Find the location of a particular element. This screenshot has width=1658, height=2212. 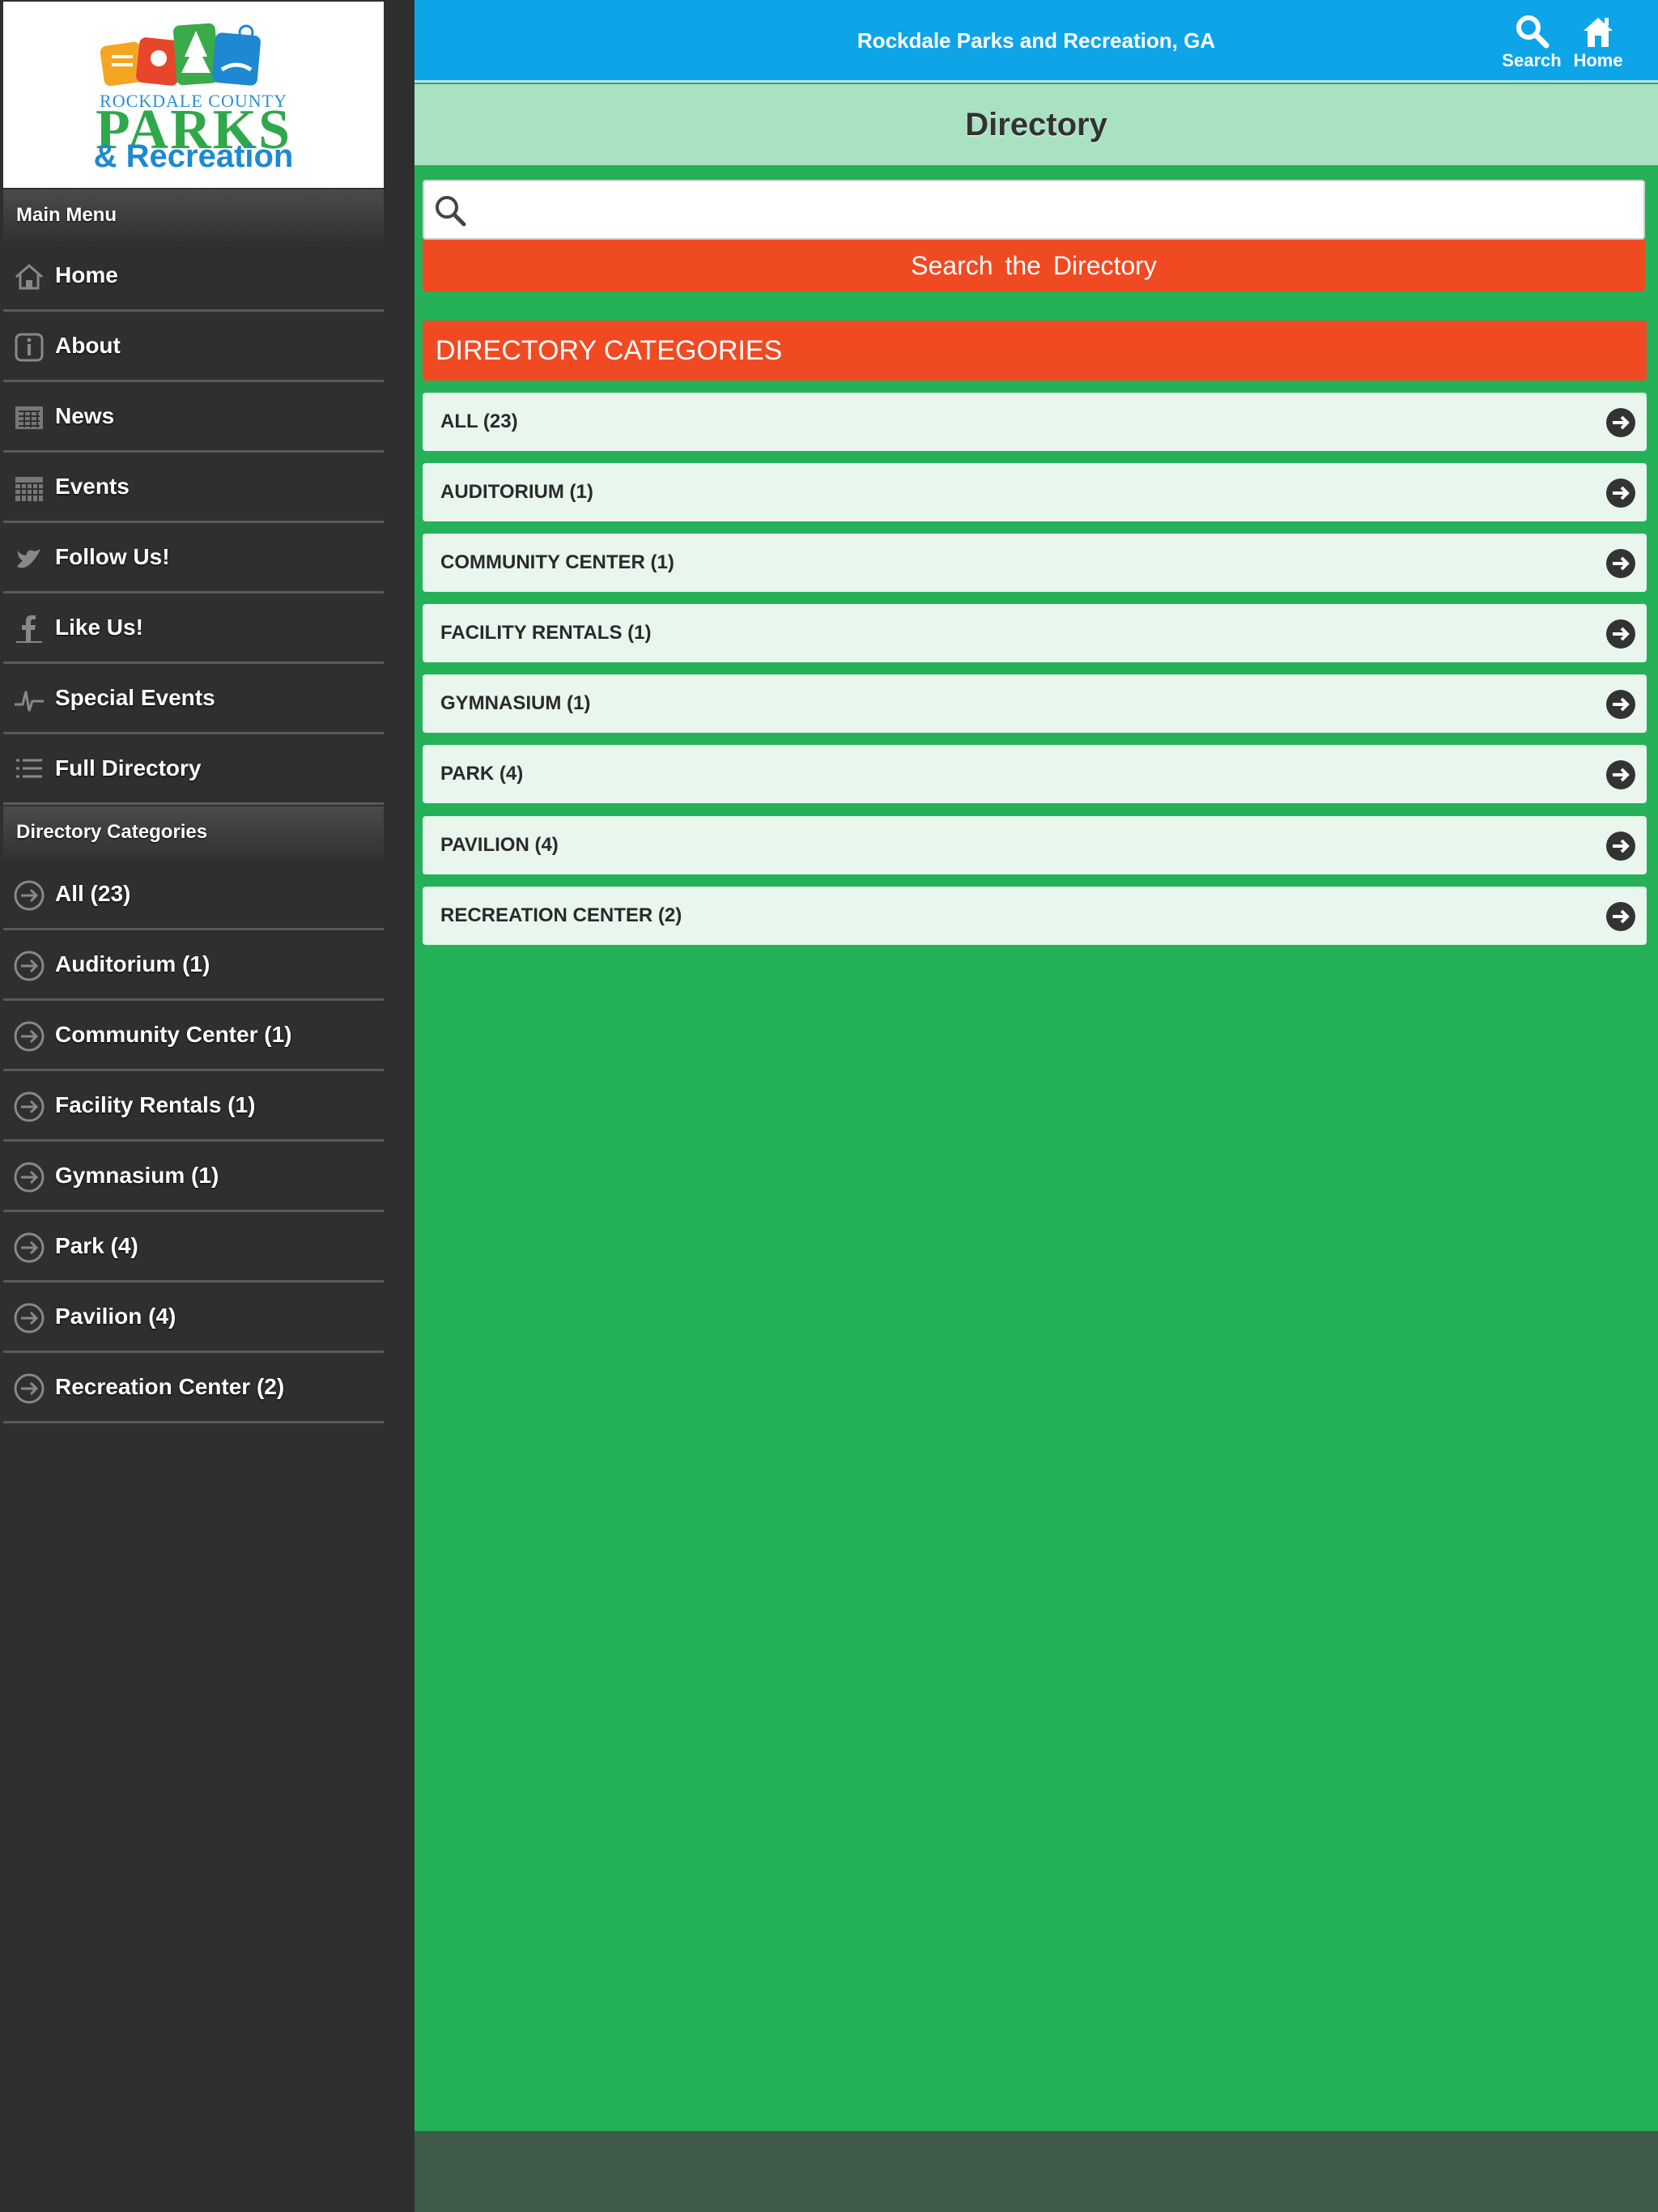

pulse-icon is located at coordinates (29, 702).